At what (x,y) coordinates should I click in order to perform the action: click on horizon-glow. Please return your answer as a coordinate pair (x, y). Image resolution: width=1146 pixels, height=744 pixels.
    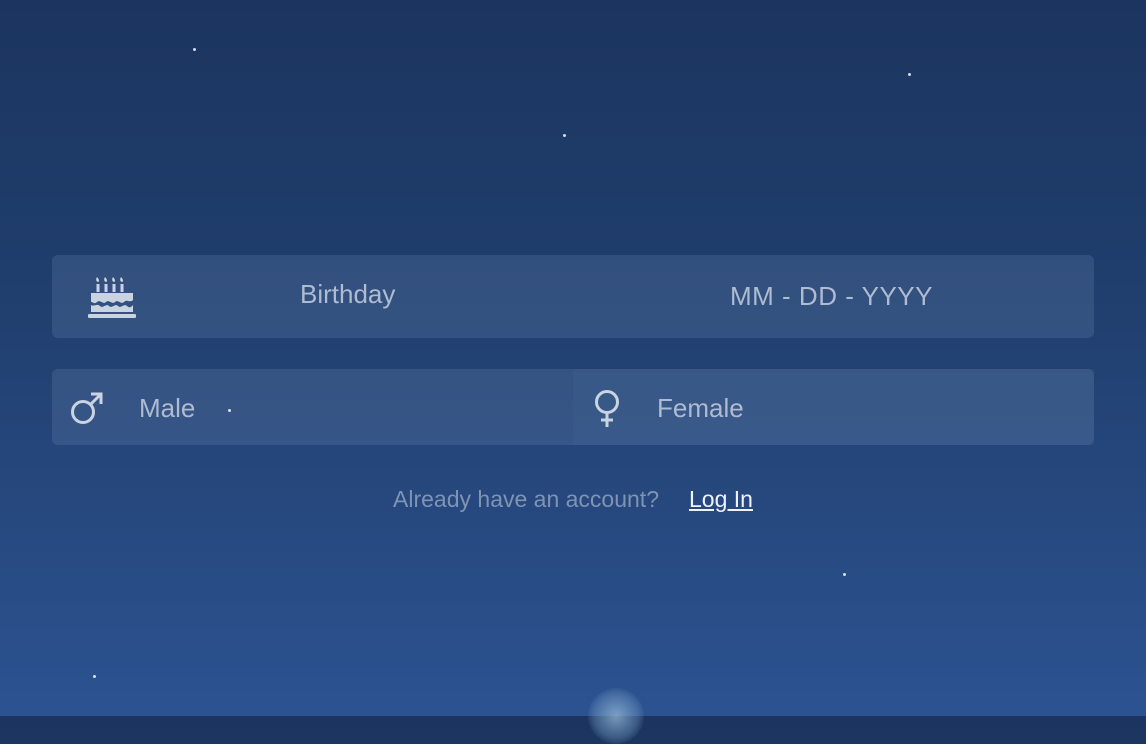
    Looking at the image, I should click on (616, 716).